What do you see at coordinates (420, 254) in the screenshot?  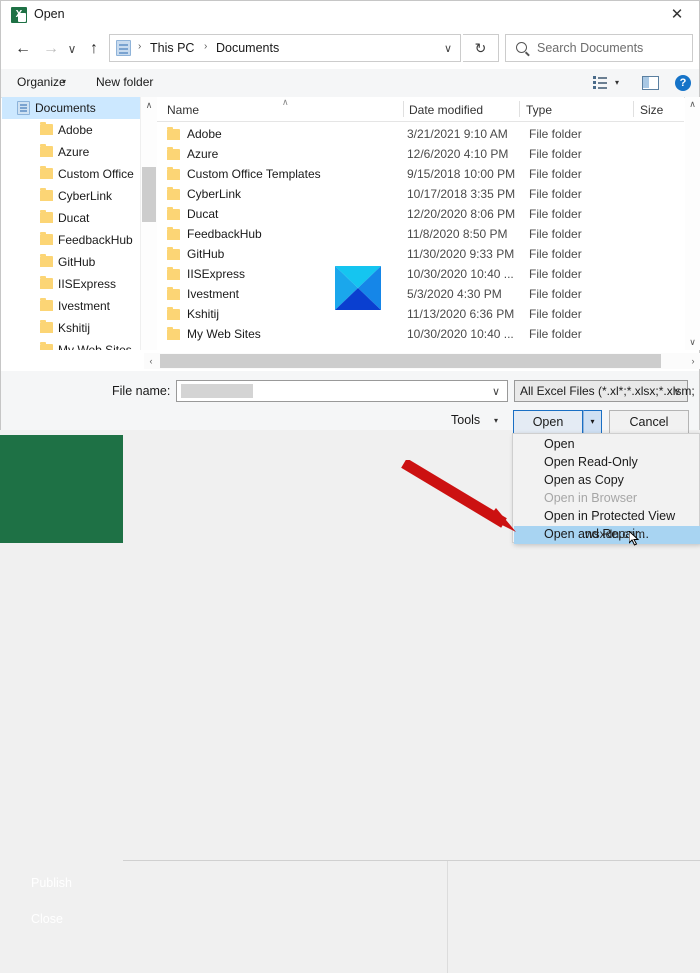 I see `table-row: GitHub 11/30/2020 9:33 PM File folder` at bounding box center [420, 254].